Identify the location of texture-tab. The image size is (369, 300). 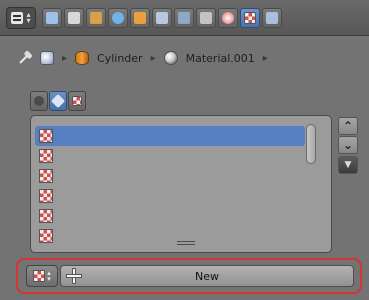
(250, 18).